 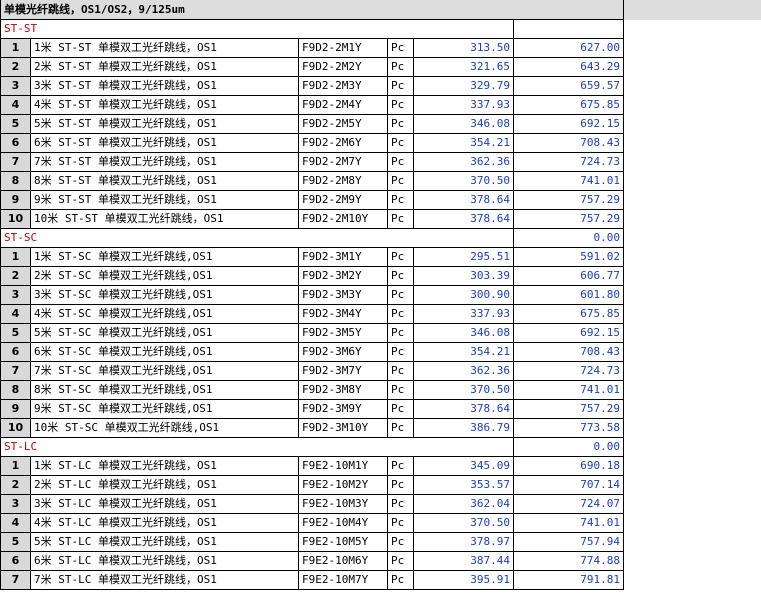 I want to click on unit-price: 313.50, so click(x=463, y=48).